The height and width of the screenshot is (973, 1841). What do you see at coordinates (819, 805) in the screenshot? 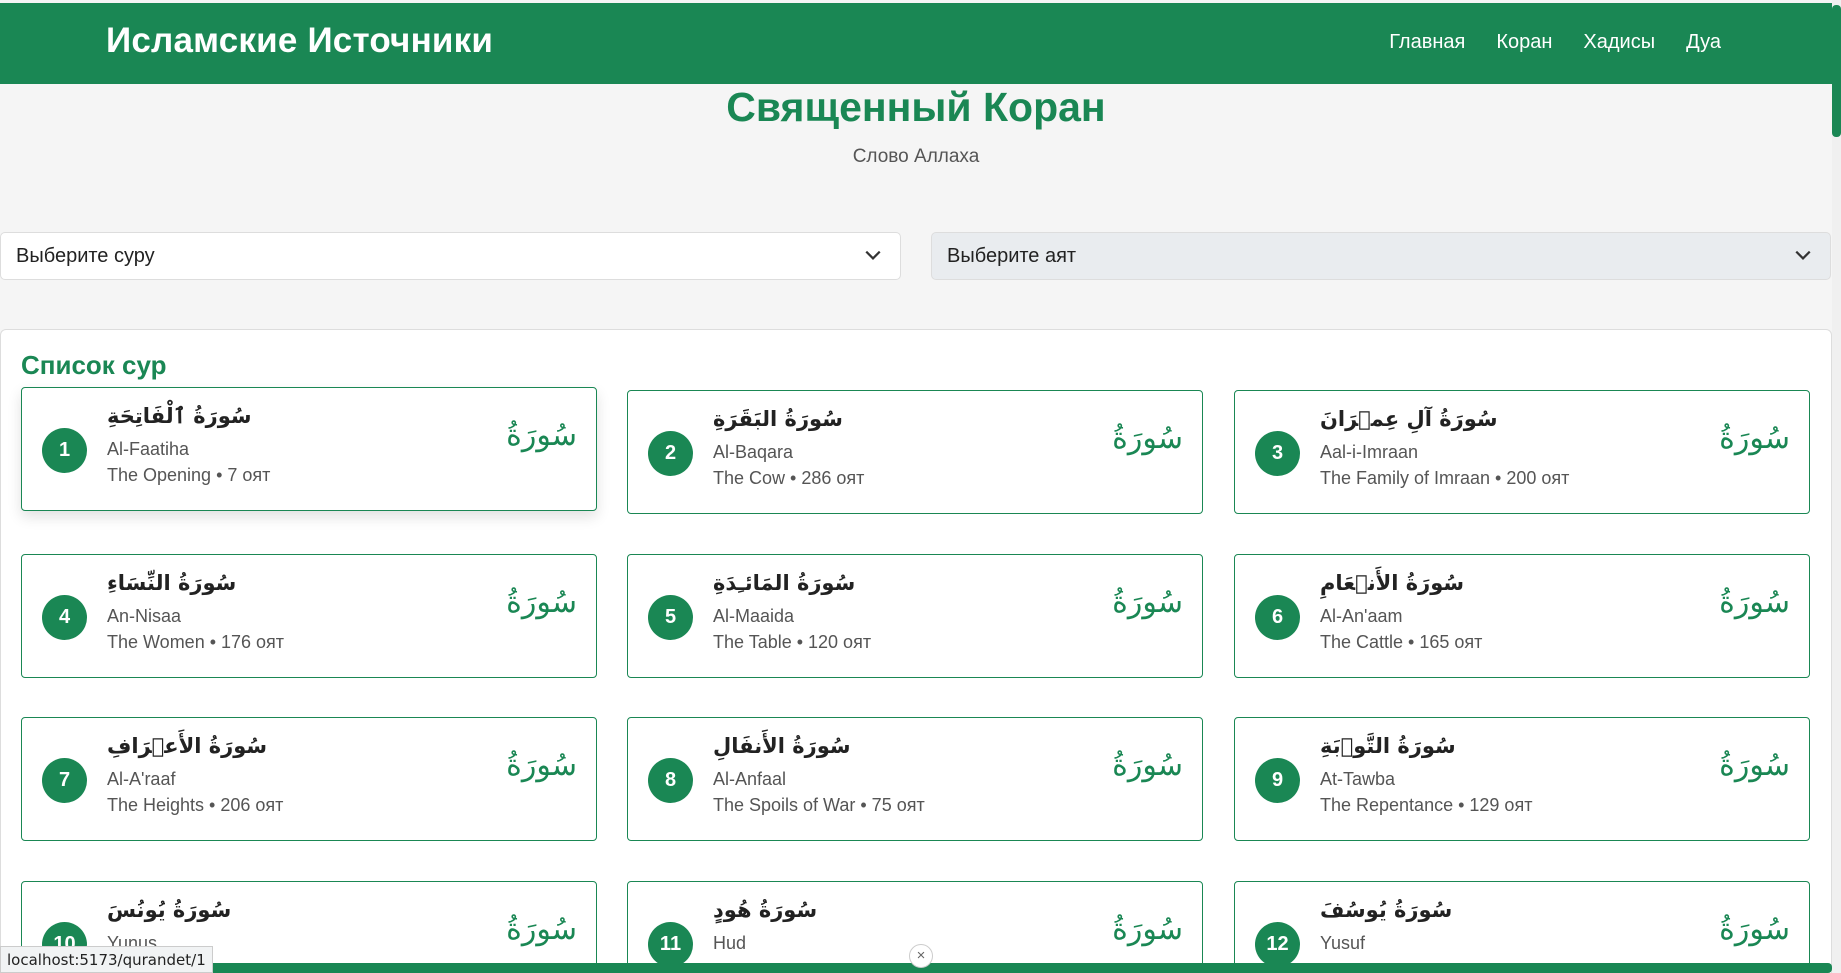
I see `surah-meta: The Spoils of War • 75 оят` at bounding box center [819, 805].